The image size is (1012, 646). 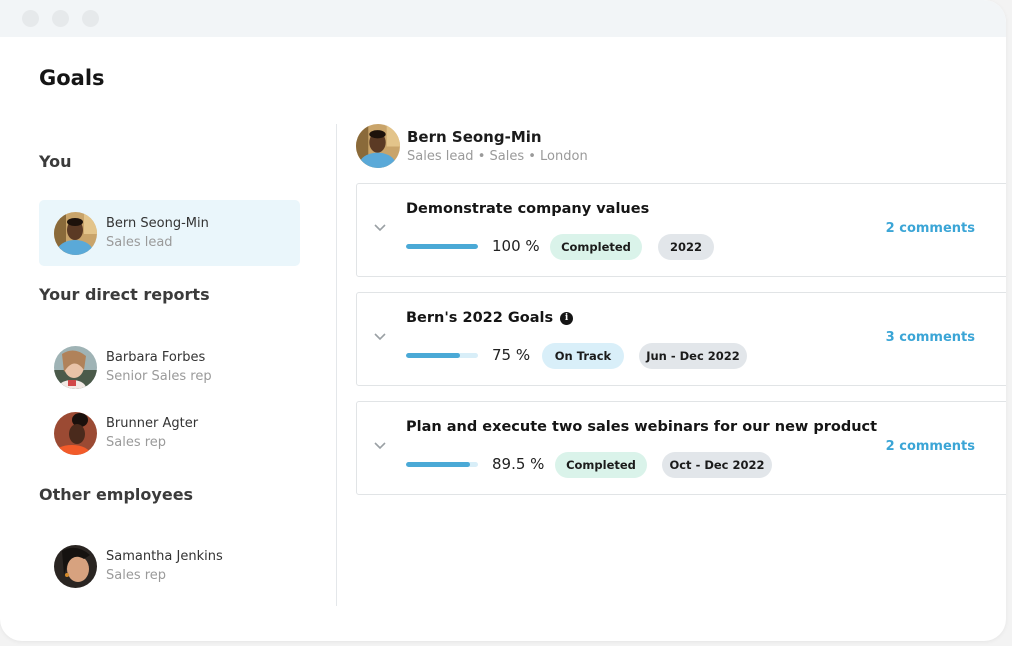 I want to click on section-heading-you: You, so click(x=55, y=161).